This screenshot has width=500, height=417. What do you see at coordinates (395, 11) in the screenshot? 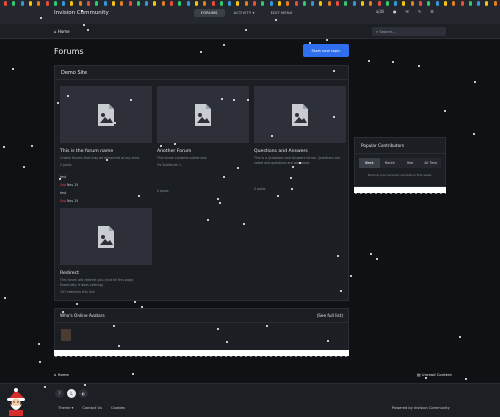
I see `bell-icon: ●` at bounding box center [395, 11].